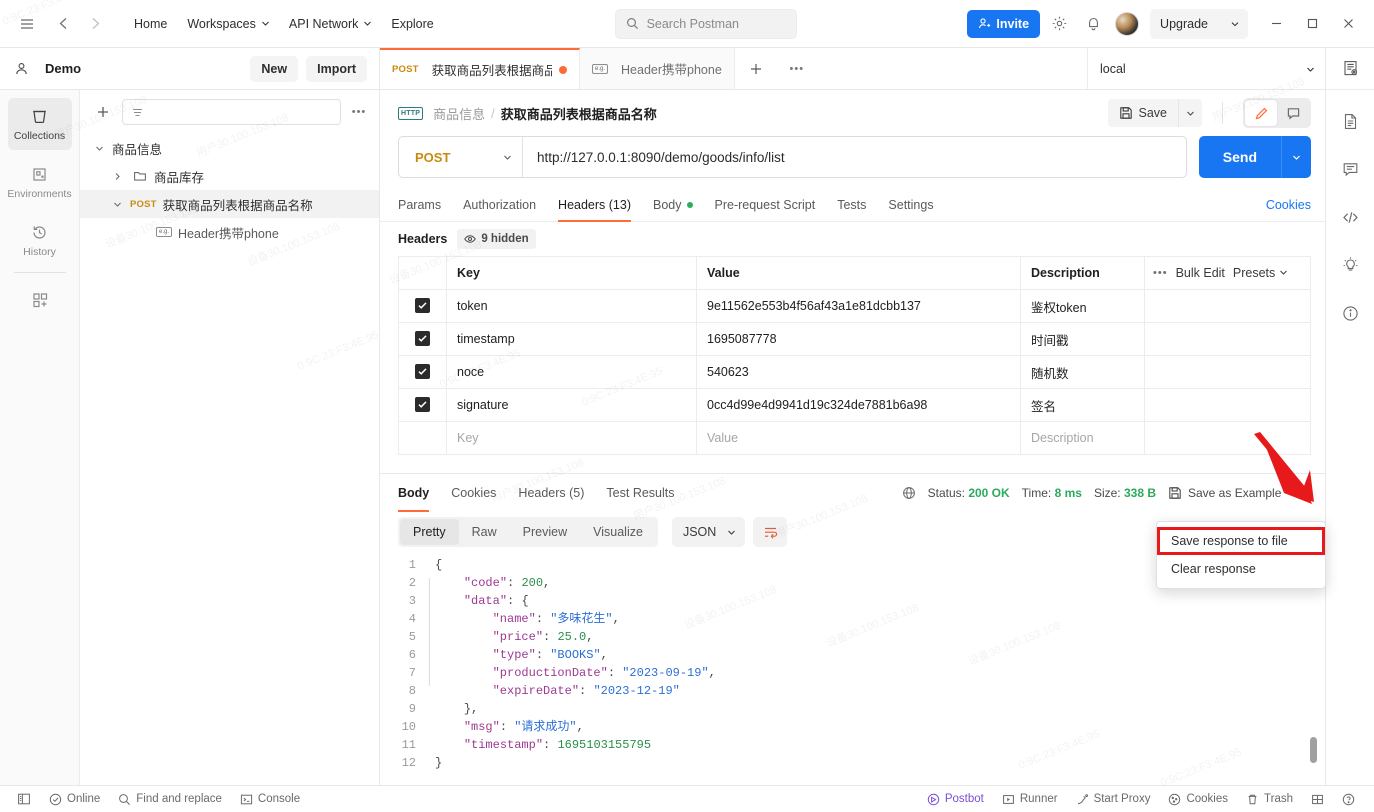 The image size is (1374, 812). Describe the element at coordinates (1093, 24) in the screenshot. I see `bell-icon` at that location.